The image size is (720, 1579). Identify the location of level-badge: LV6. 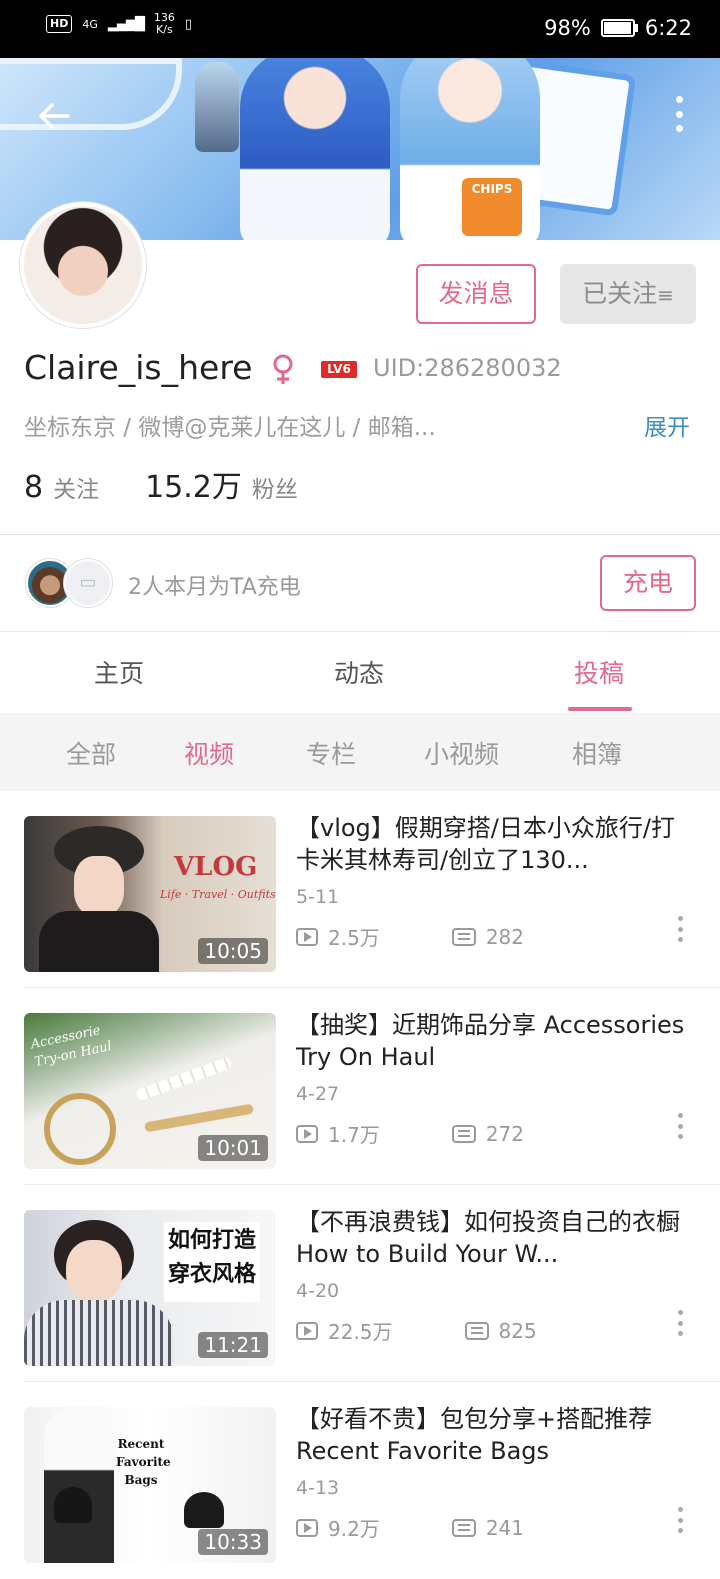
(339, 369).